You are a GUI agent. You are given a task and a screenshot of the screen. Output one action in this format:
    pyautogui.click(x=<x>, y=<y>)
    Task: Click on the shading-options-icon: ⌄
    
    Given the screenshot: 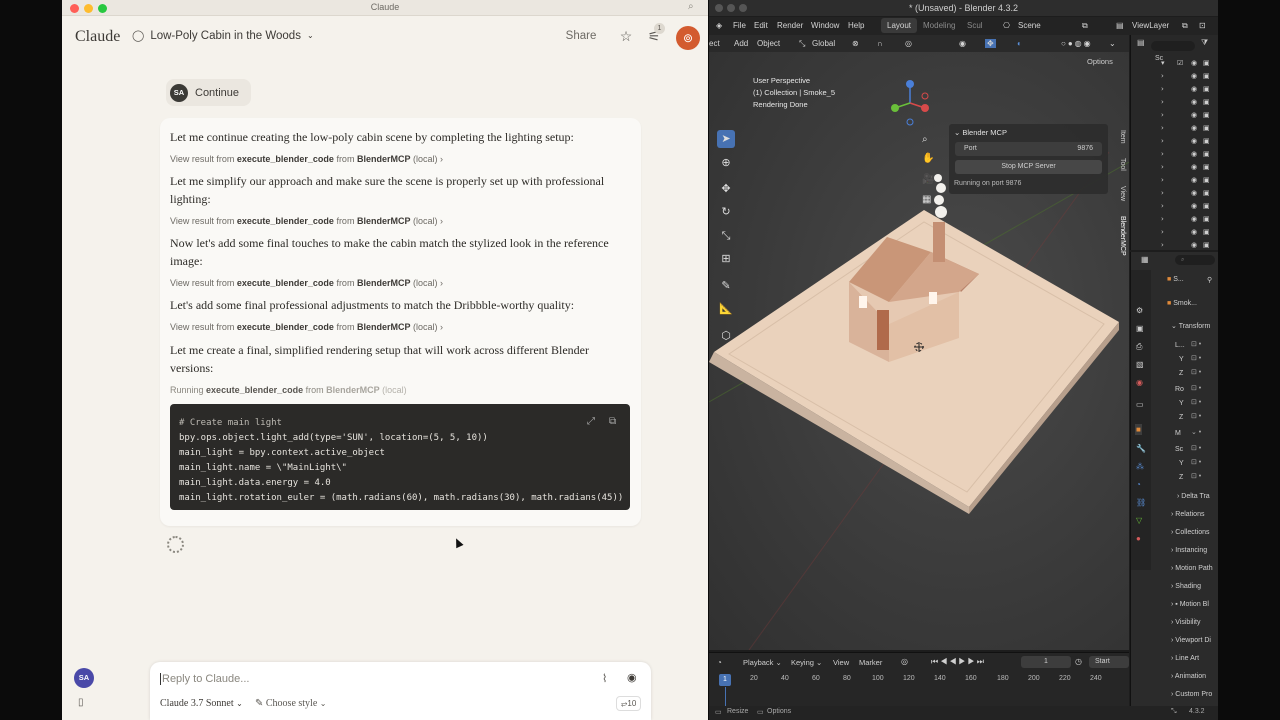 What is the action you would take?
    pyautogui.click(x=1112, y=43)
    